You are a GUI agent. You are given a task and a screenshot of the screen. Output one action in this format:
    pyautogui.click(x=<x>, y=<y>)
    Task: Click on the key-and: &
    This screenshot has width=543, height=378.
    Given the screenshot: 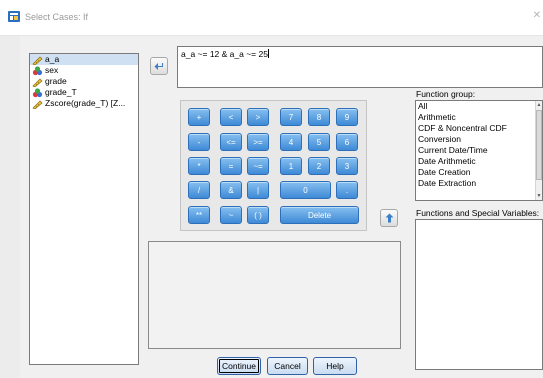 What is the action you would take?
    pyautogui.click(x=231, y=190)
    